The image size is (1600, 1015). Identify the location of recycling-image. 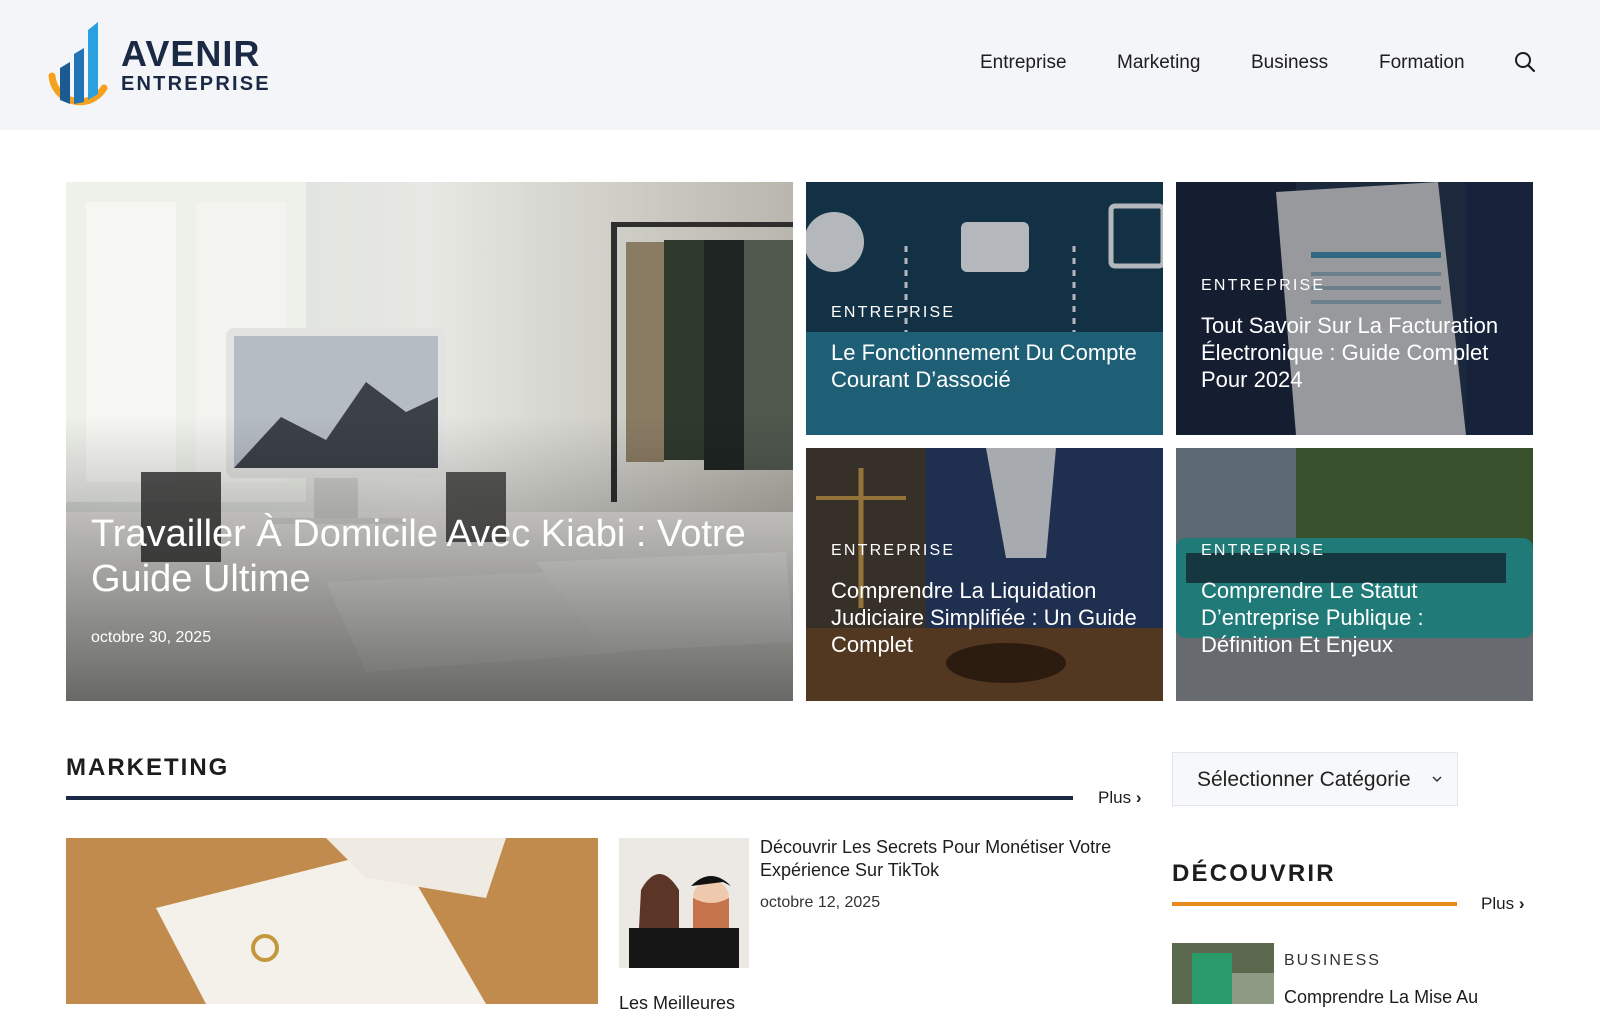
(1223, 973).